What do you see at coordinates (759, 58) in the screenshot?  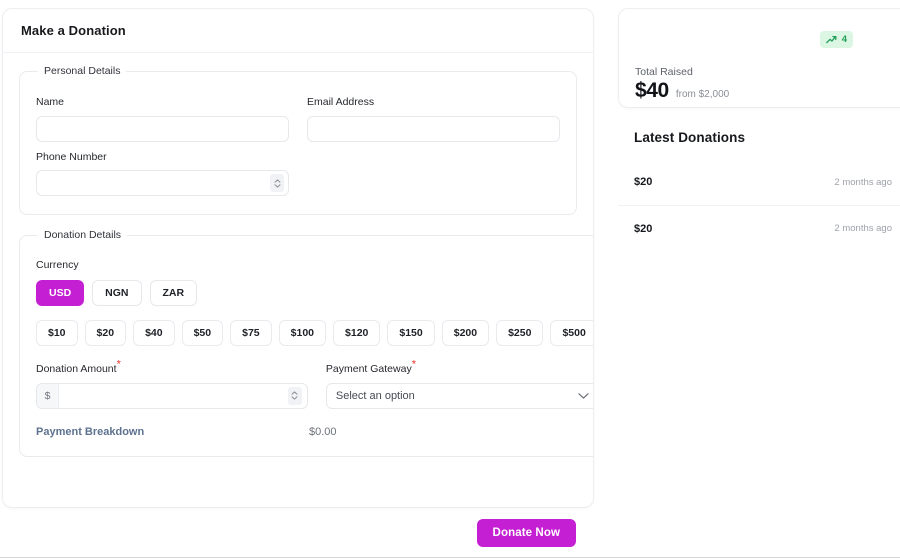 I see `total-raised-card: 4 Total Raised $40 from $2,000` at bounding box center [759, 58].